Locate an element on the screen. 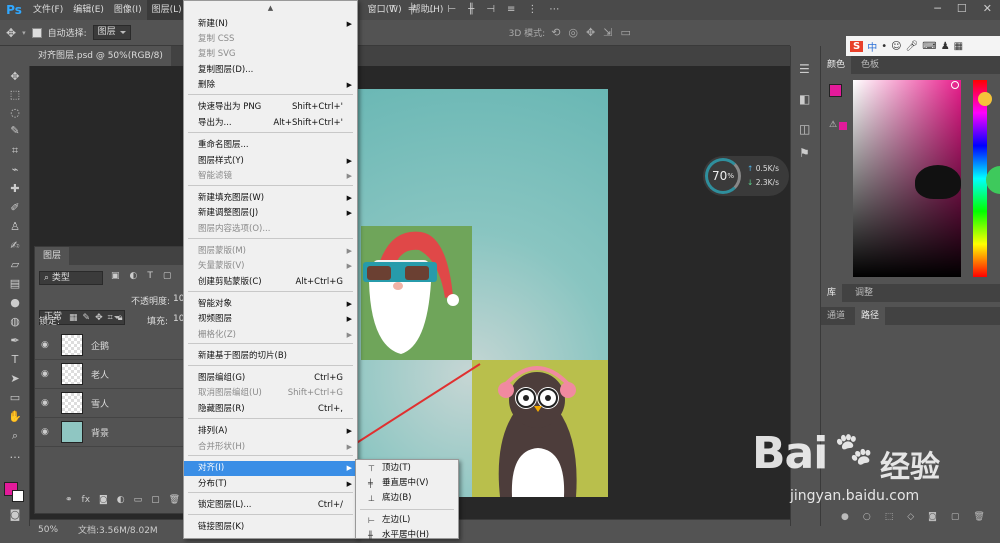  align-bottom-icon: ⊥ is located at coordinates (431, 10).